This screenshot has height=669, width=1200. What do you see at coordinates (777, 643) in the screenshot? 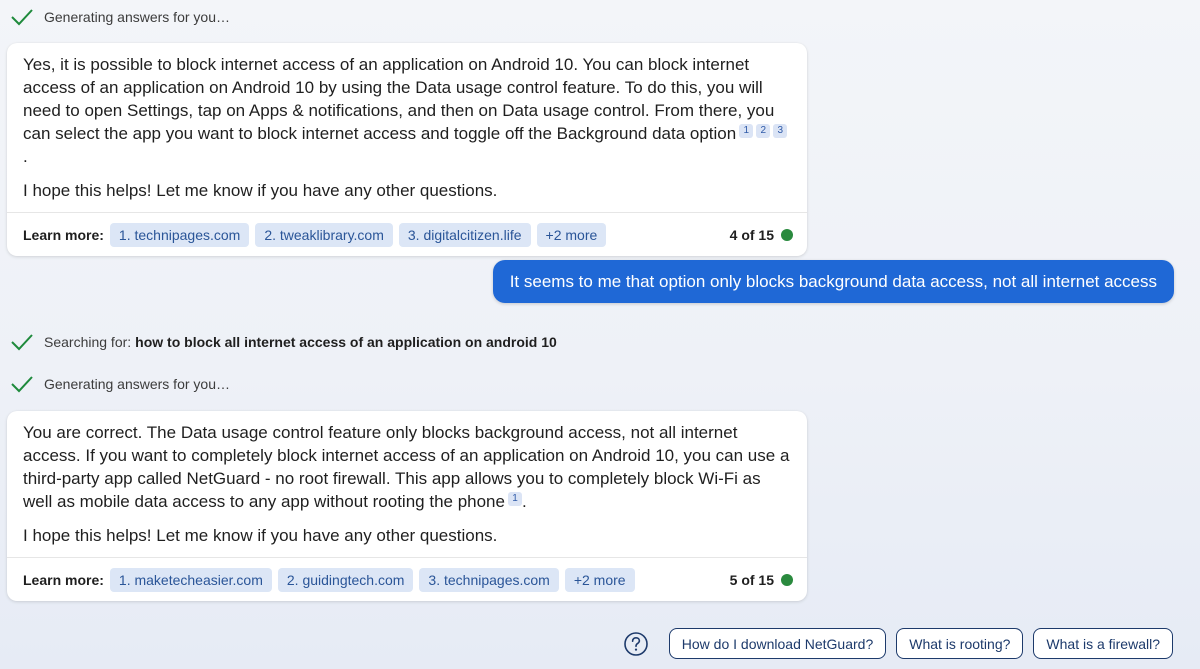
I see `suggestion-chip: How do I download NetGuard?` at bounding box center [777, 643].